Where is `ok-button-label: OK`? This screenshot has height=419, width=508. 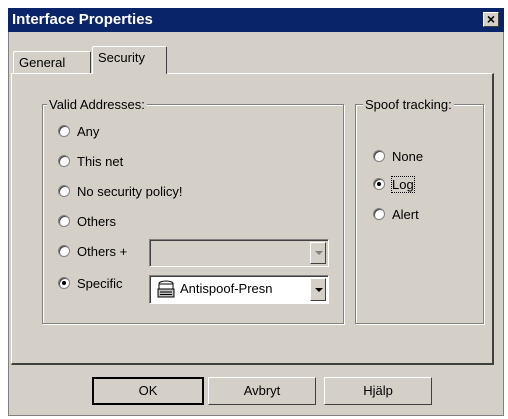 ok-button-label: OK is located at coordinates (148, 390).